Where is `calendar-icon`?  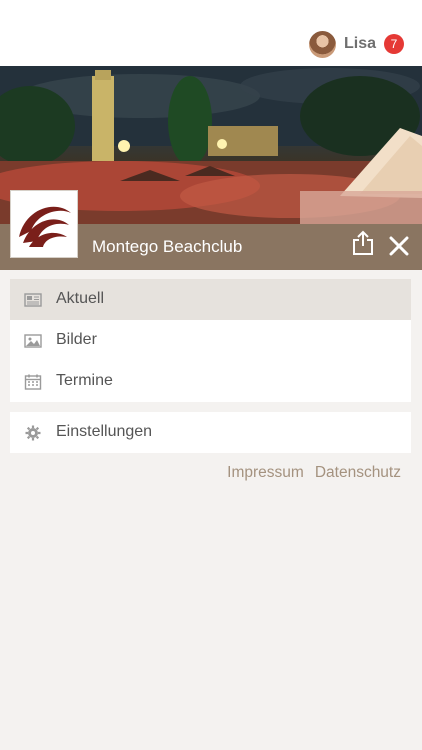
calendar-icon is located at coordinates (33, 382).